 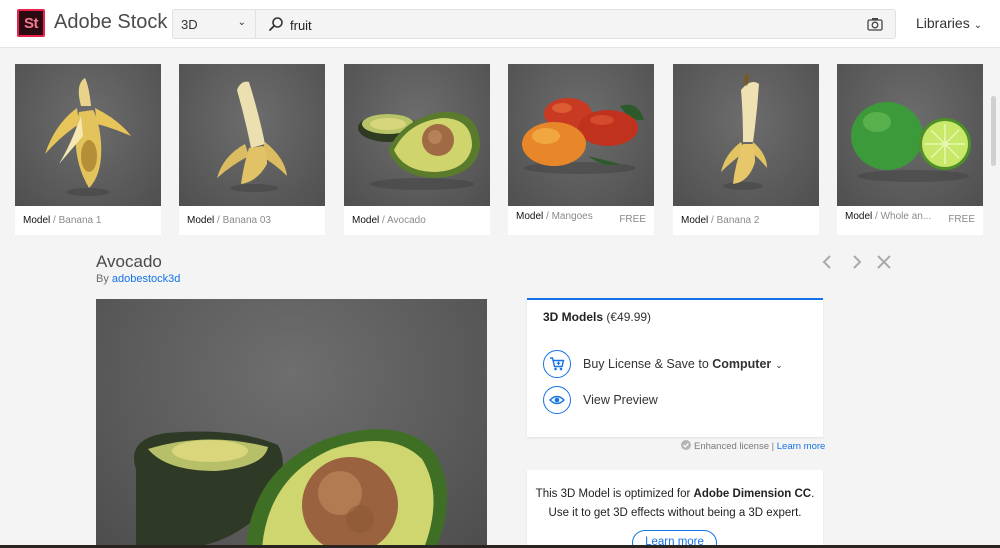 What do you see at coordinates (753, 446) in the screenshot?
I see `enhanced-license-note: Enhanced license | Learn more` at bounding box center [753, 446].